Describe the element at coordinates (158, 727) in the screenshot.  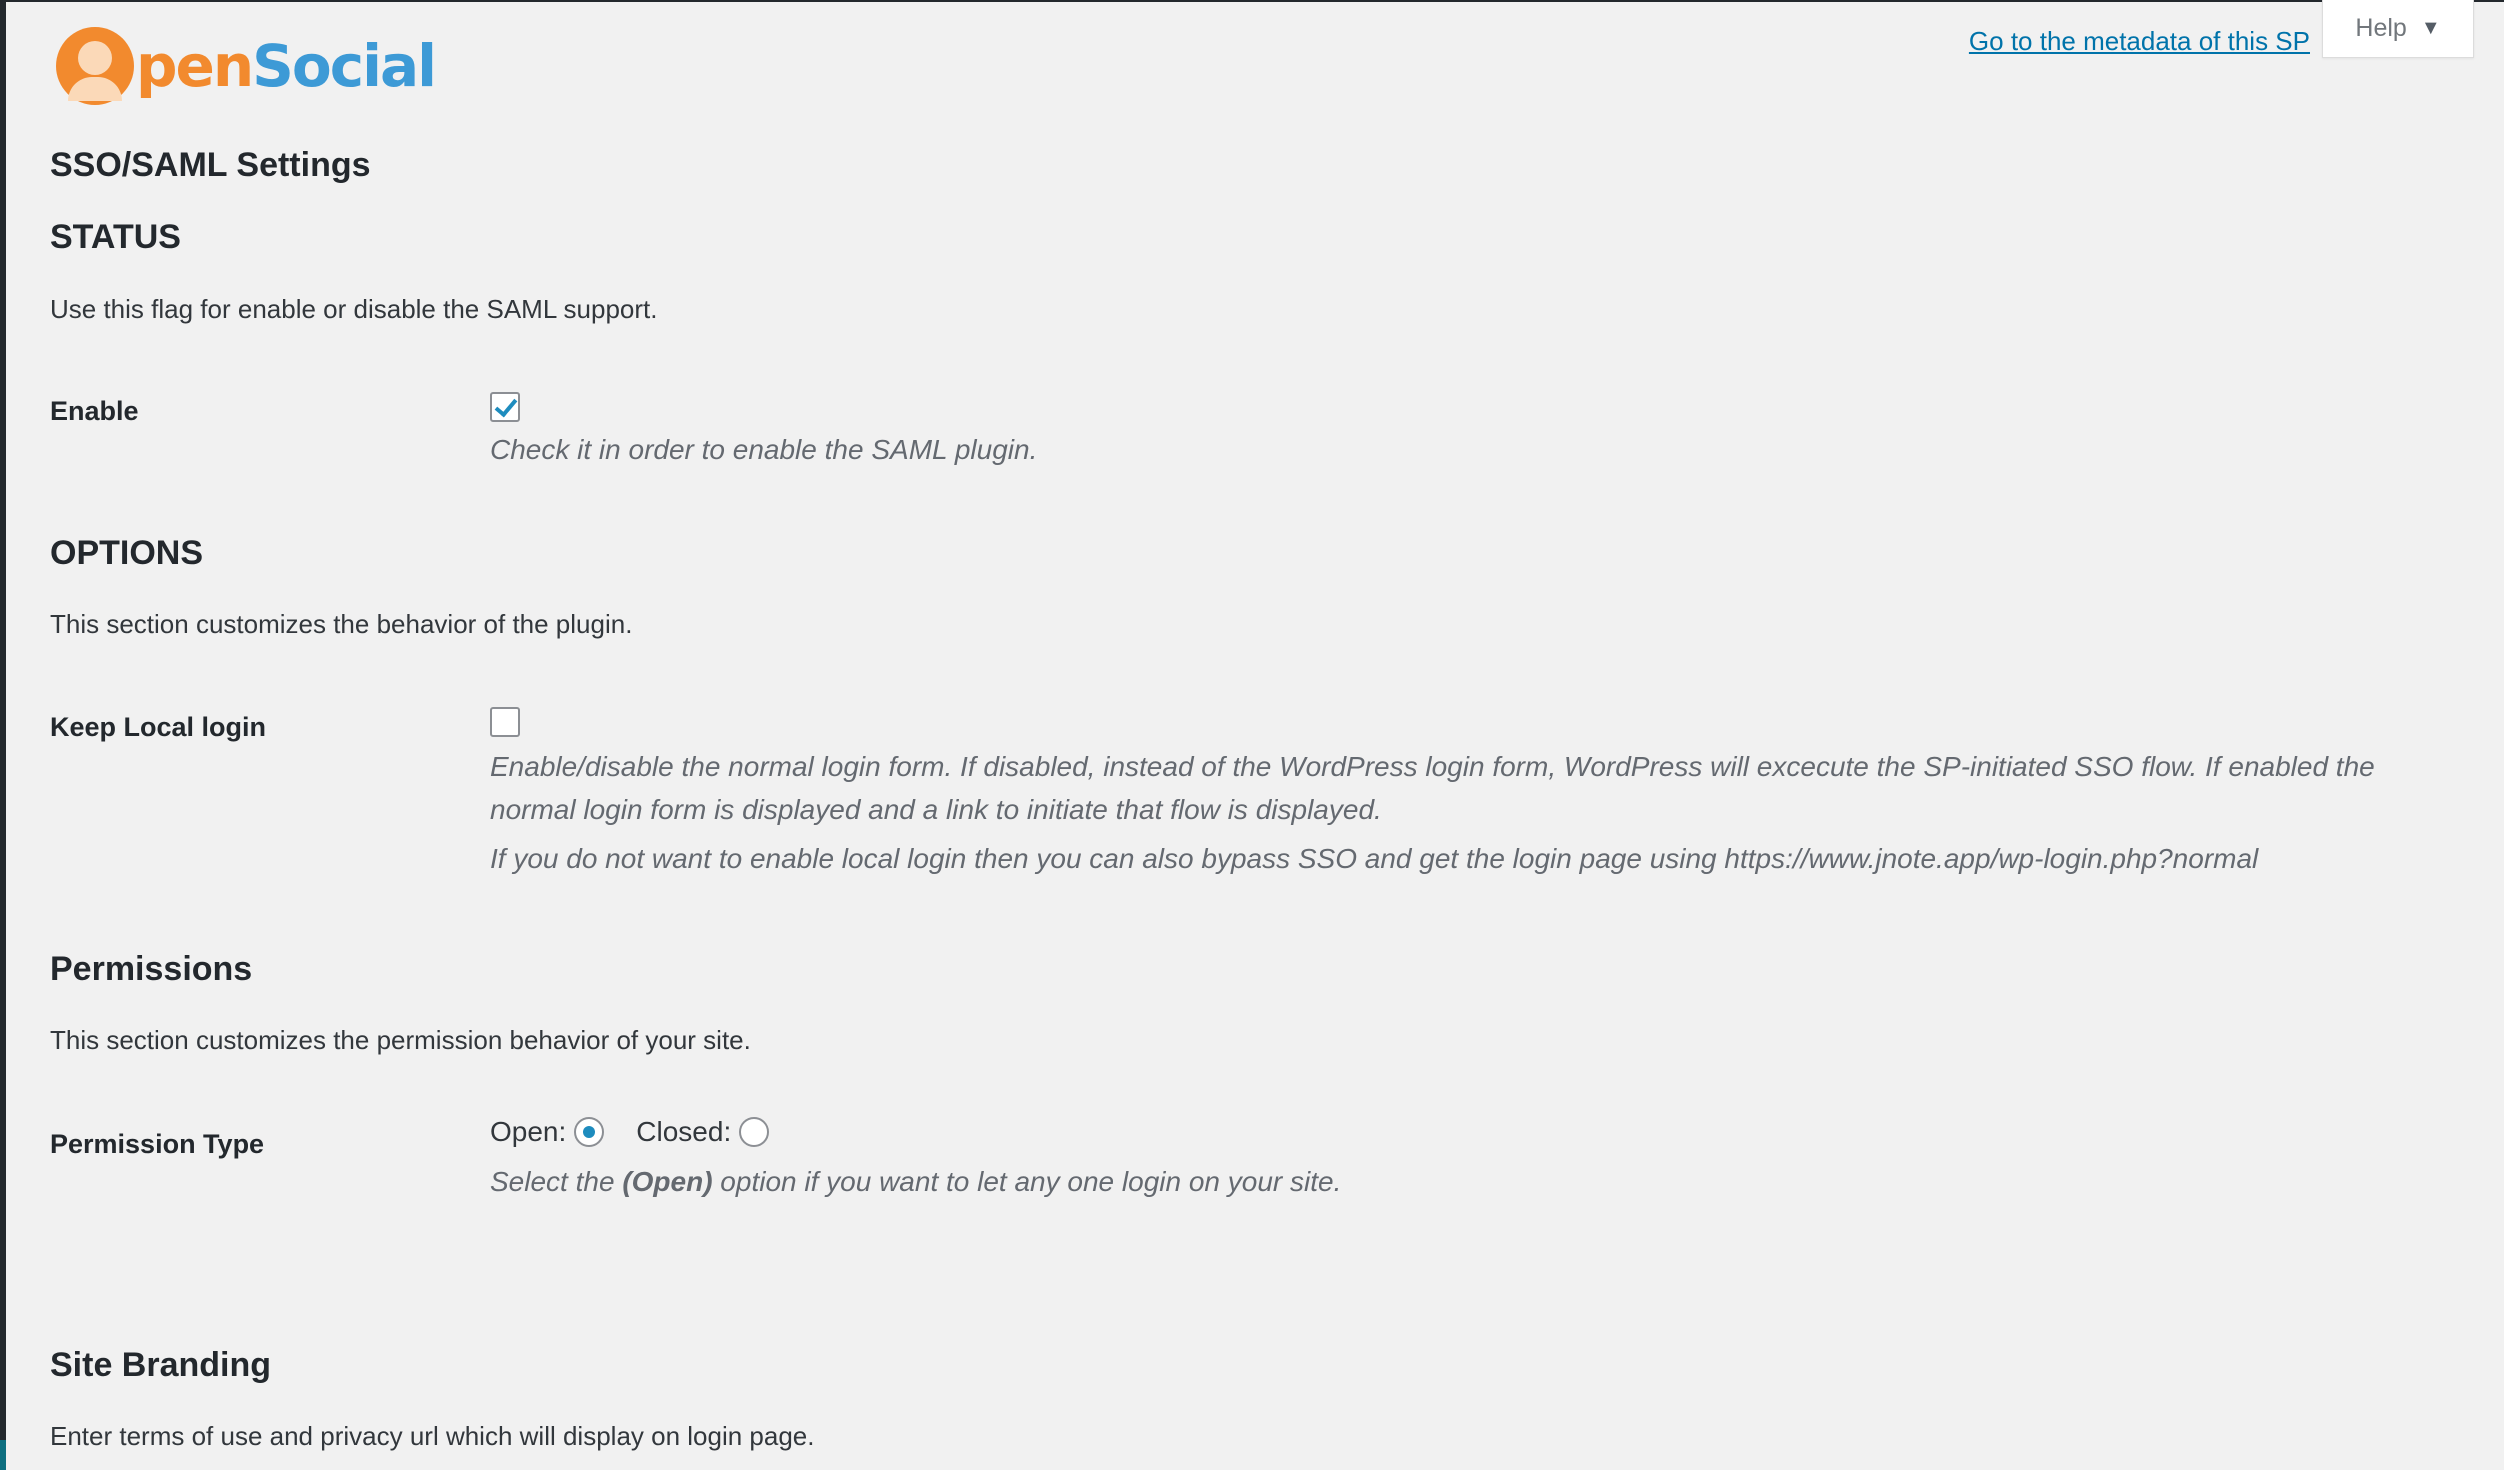
I see `keep-local-login-label: Keep Local login` at that location.